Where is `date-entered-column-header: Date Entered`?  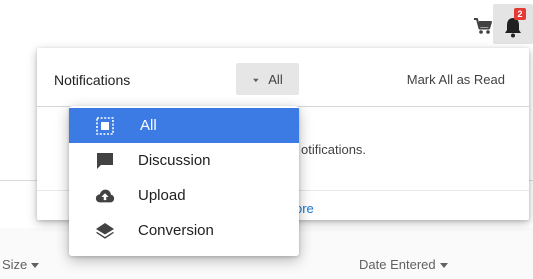
date-entered-column-header: Date Entered is located at coordinates (403, 264).